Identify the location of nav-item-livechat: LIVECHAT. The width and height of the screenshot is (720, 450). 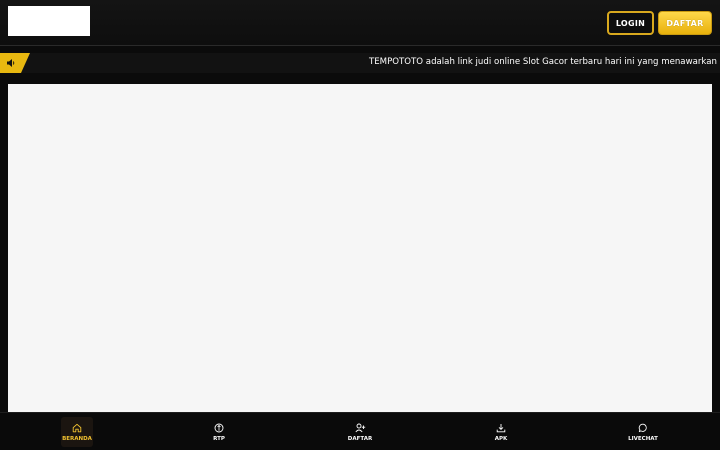
(643, 432).